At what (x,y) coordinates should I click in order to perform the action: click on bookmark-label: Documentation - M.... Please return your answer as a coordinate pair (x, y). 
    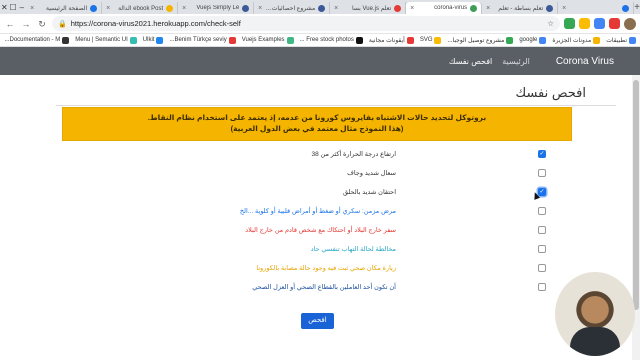
    Looking at the image, I should click on (32, 40).